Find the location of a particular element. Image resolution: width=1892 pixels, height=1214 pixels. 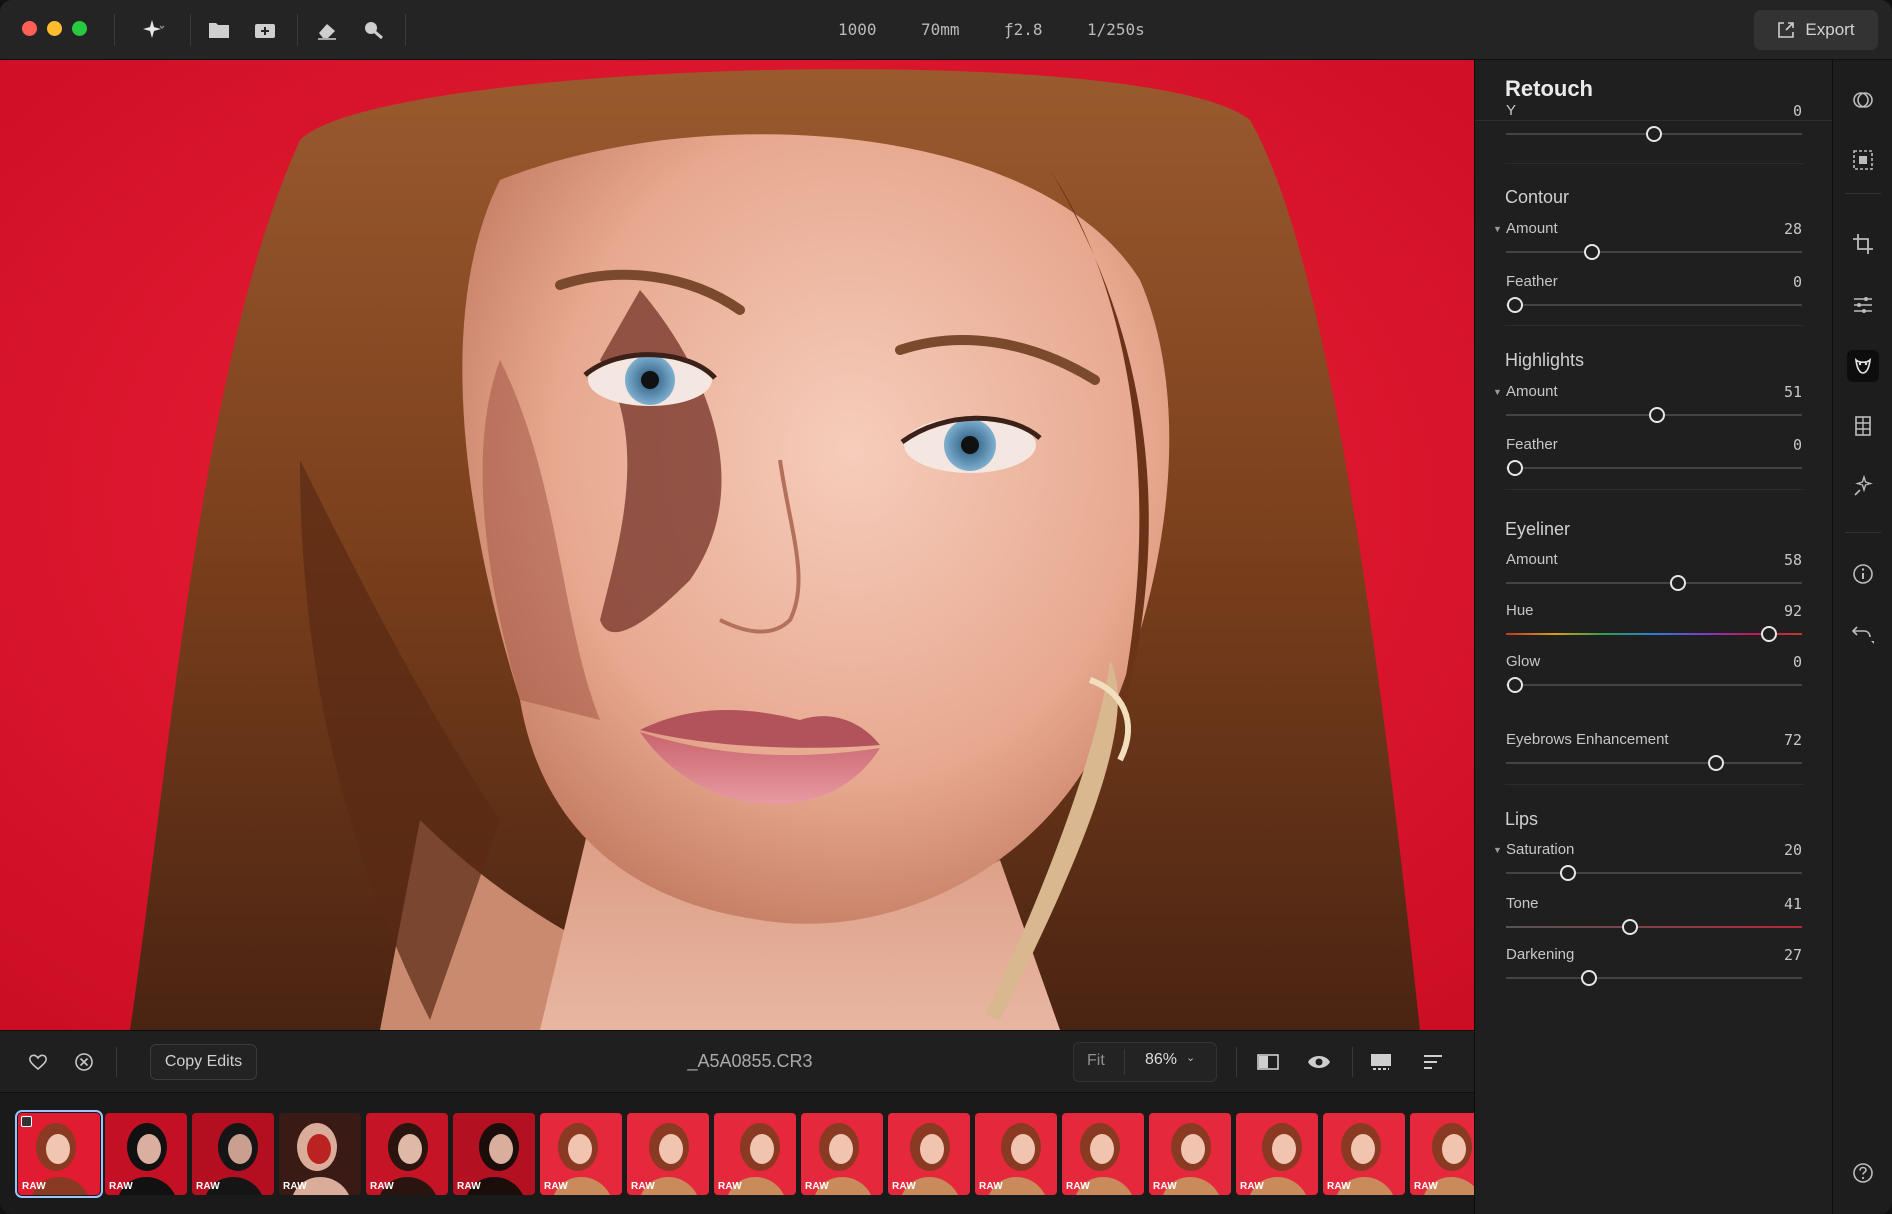

toolbar-divider is located at coordinates (297, 30).